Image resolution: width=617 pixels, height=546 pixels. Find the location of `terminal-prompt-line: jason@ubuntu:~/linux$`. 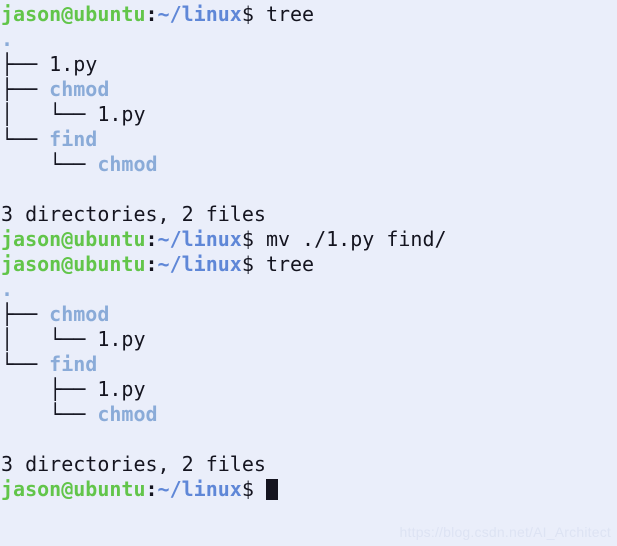

terminal-prompt-line: jason@ubuntu:~/linux$ is located at coordinates (309, 489).